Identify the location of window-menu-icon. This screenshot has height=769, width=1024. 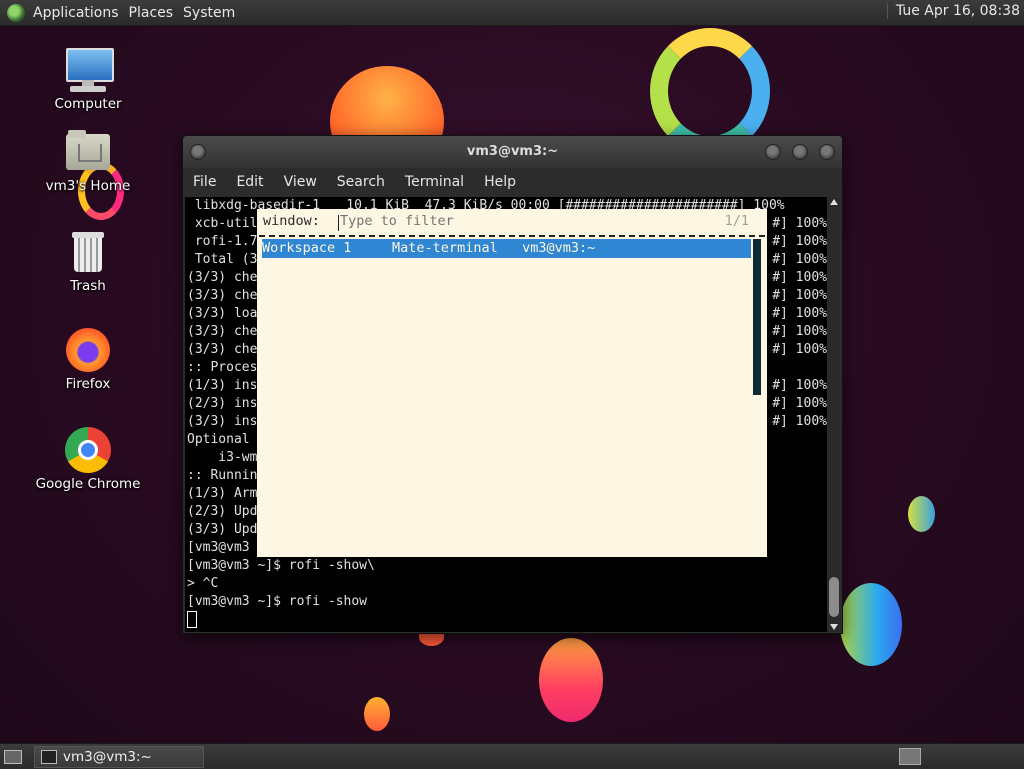
(198, 152).